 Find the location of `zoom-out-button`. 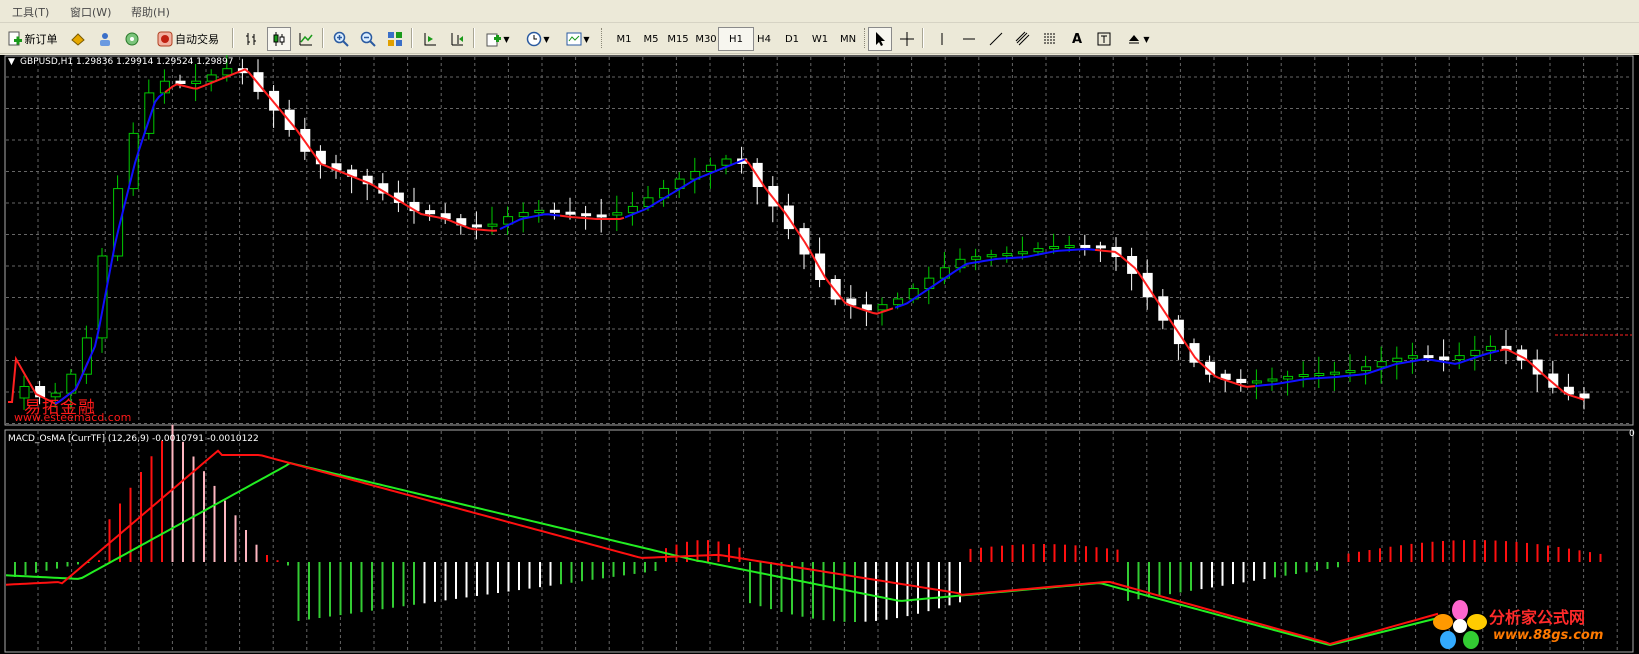

zoom-out-button is located at coordinates (368, 39).